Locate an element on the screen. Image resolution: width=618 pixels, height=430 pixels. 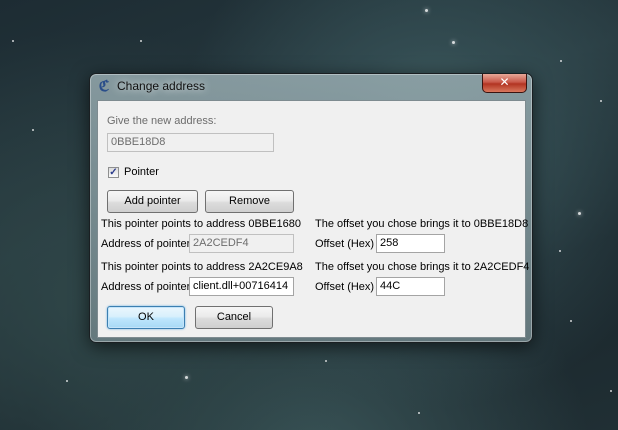
check-icon: ✓ is located at coordinates (113, 172).